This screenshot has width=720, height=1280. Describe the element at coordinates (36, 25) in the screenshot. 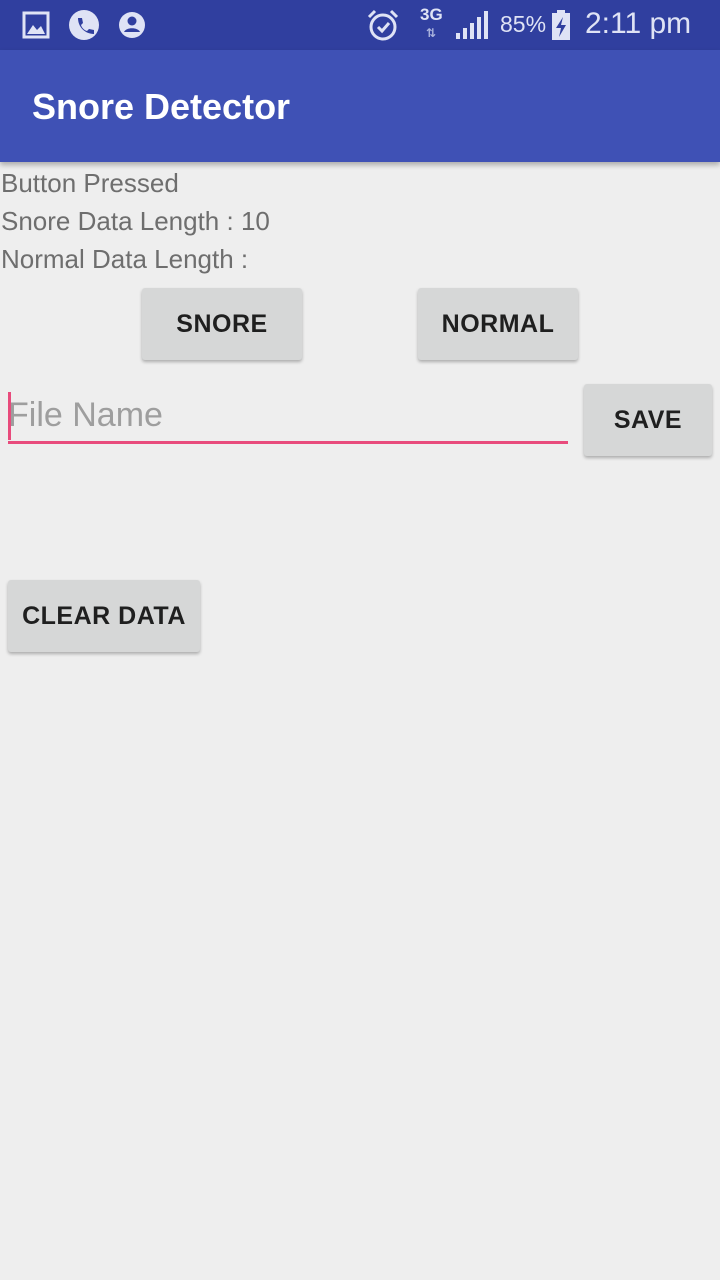

I see `gallery-icon` at that location.